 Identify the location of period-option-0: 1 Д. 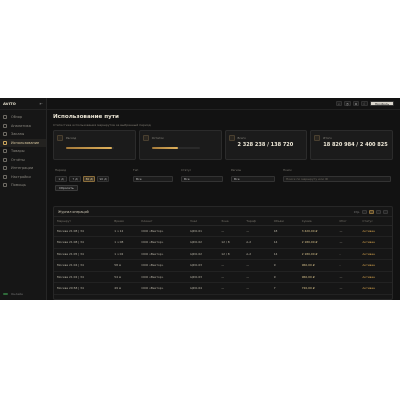
(61, 179).